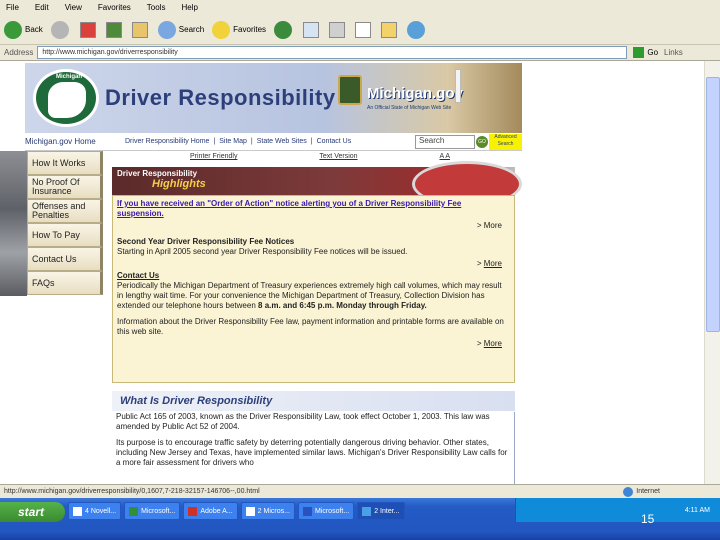 Image resolution: width=720 pixels, height=540 pixels. I want to click on refresh-button, so click(114, 29).